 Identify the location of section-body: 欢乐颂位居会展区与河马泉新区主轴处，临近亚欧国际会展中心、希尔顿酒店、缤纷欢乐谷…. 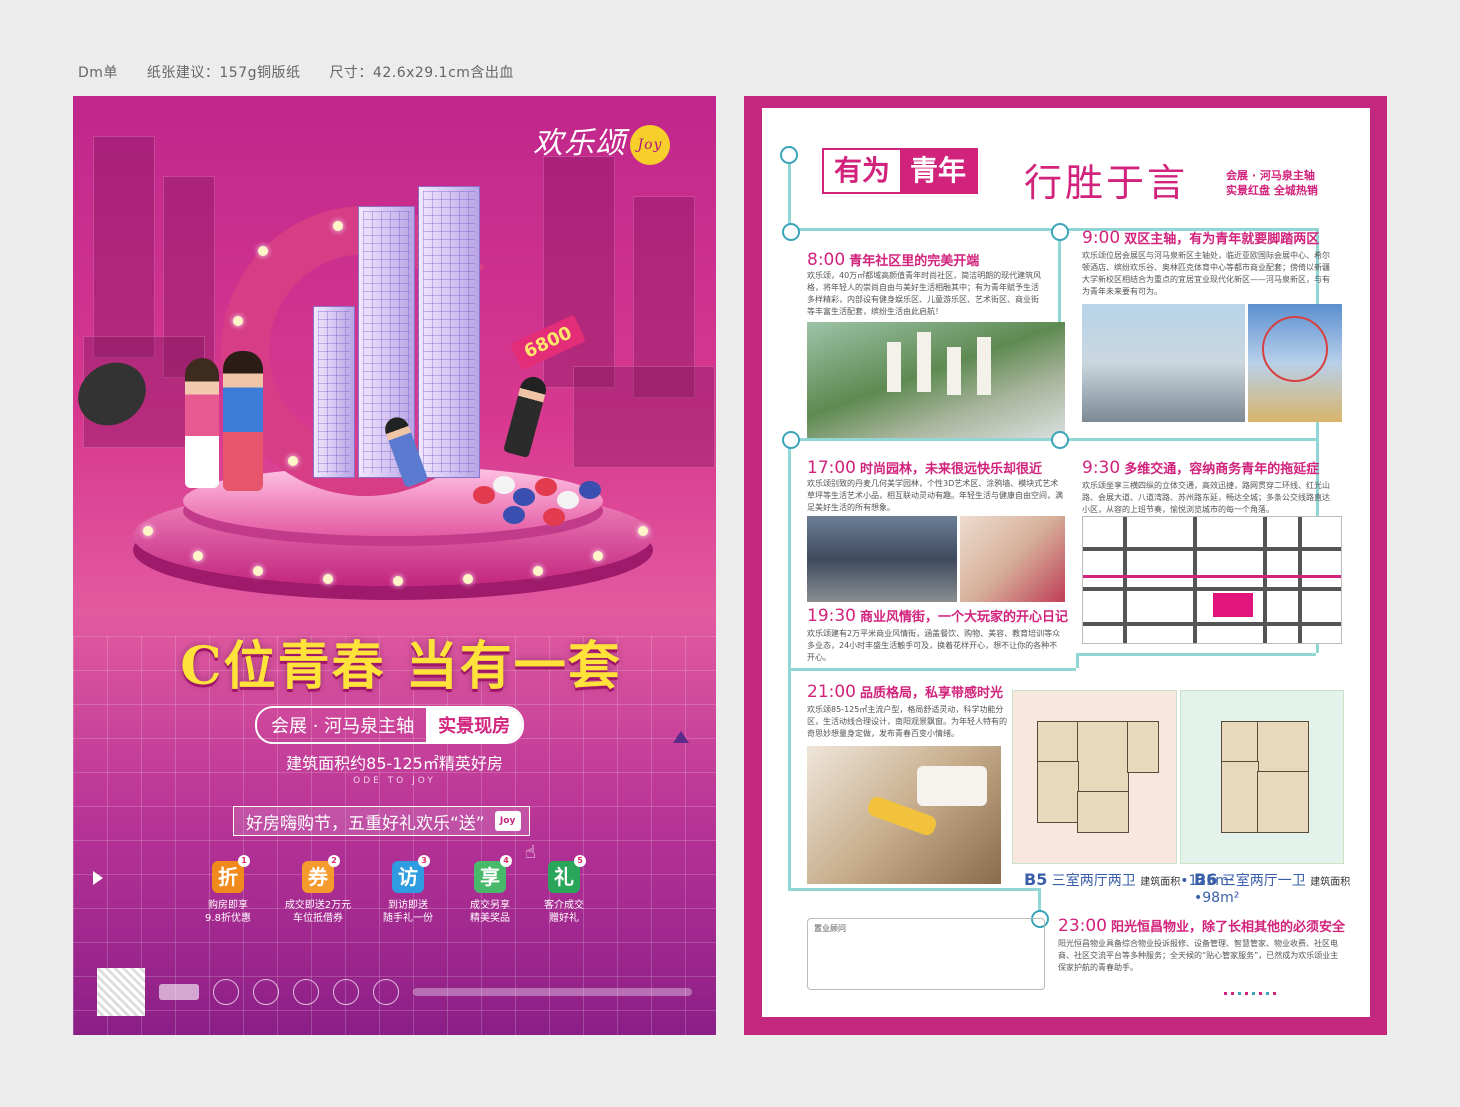
(1206, 273).